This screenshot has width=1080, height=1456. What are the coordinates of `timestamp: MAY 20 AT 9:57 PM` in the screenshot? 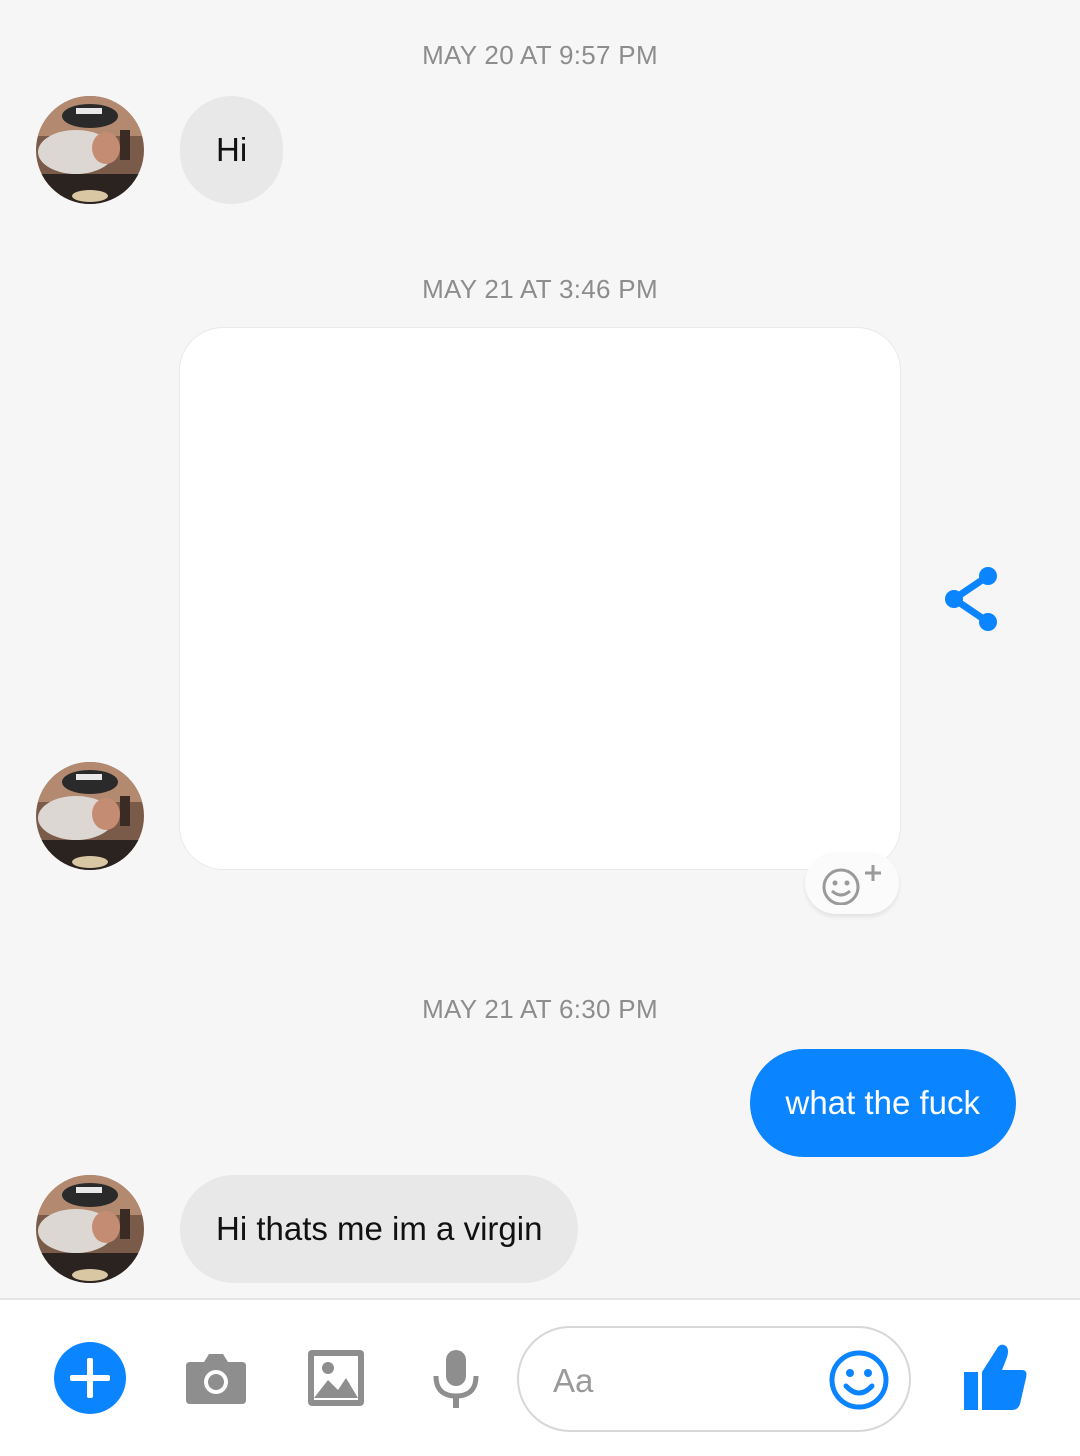 It's located at (540, 55).